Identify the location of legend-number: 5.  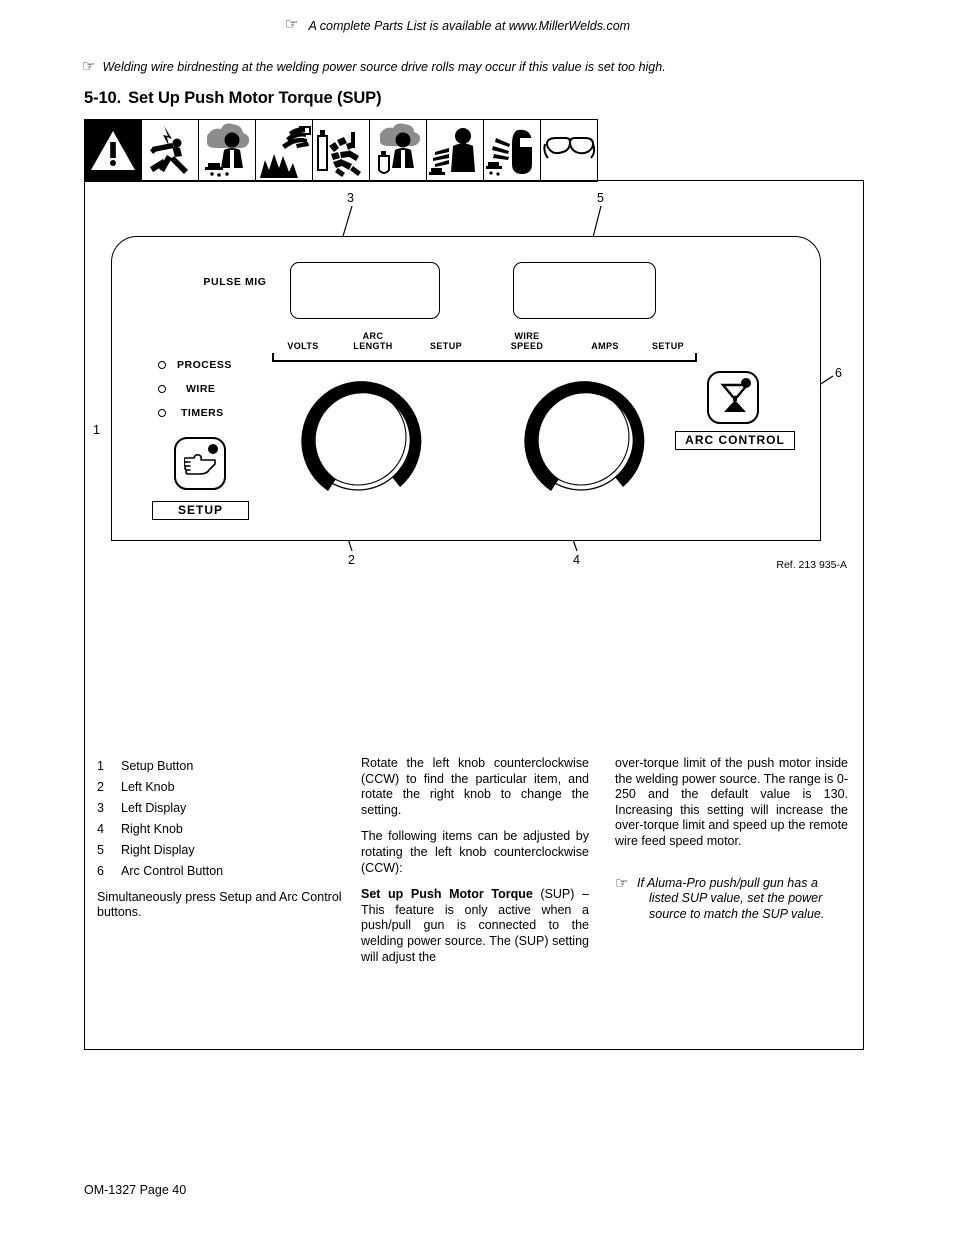
(100, 850).